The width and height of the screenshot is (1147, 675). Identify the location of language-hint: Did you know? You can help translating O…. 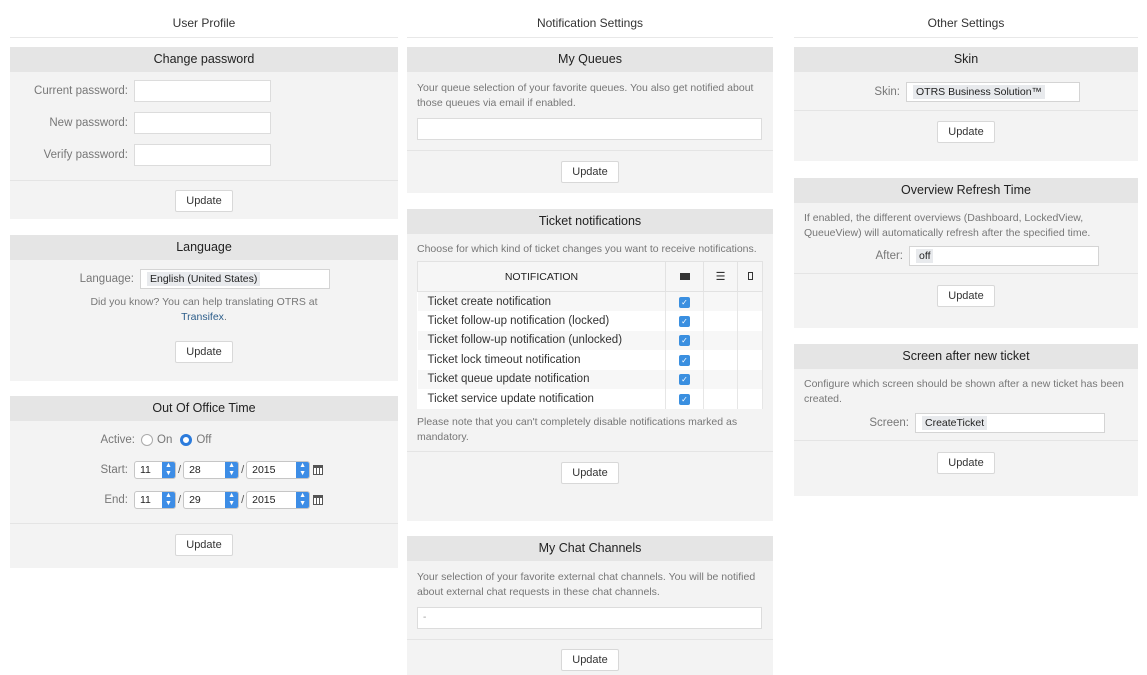
(204, 309).